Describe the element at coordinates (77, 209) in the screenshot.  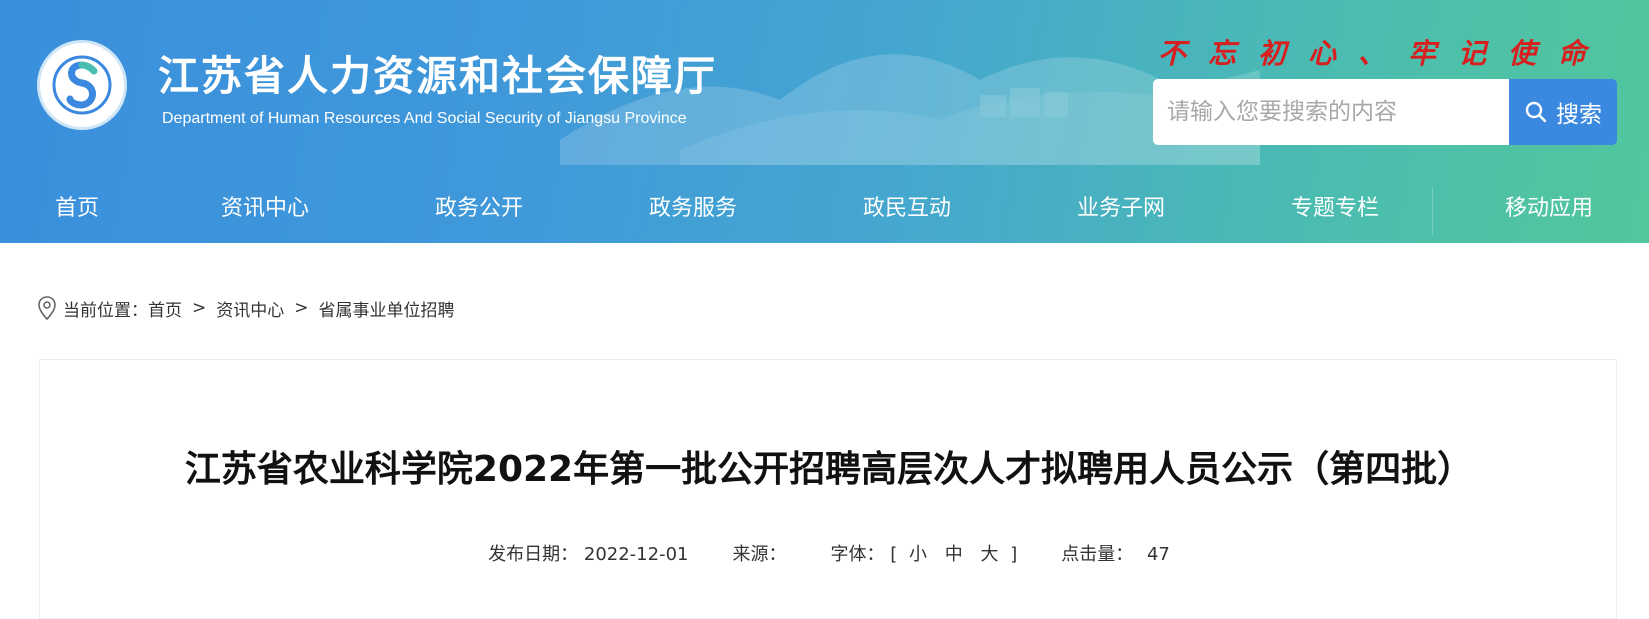
I see `nav-item-home: 首页` at that location.